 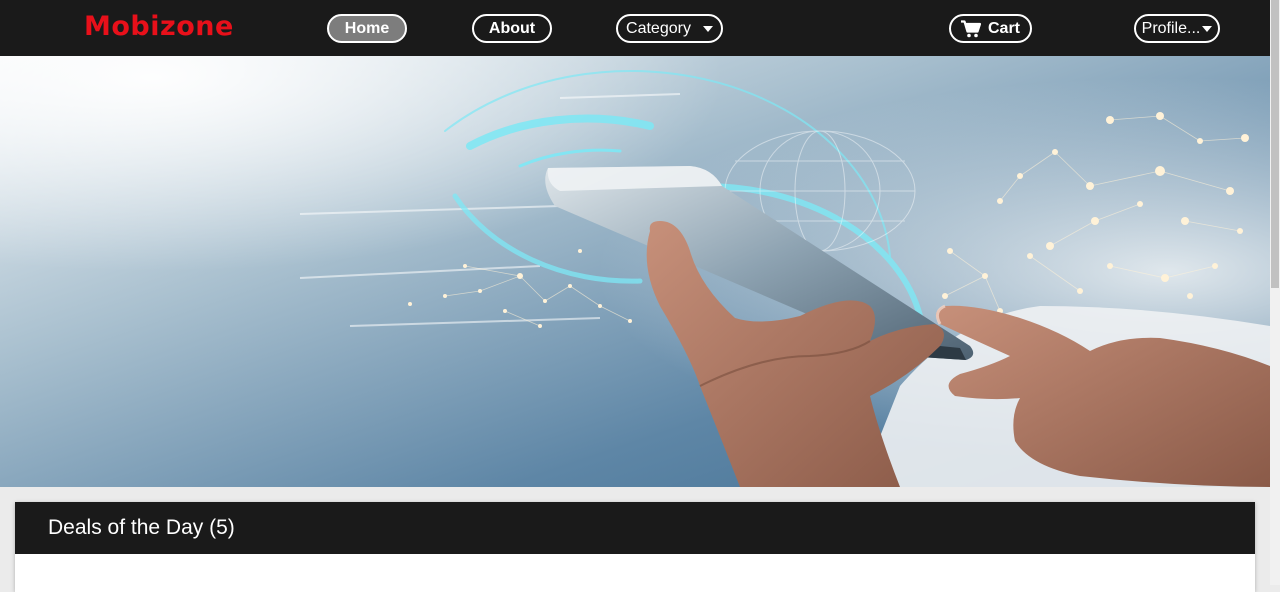 What do you see at coordinates (970, 28) in the screenshot?
I see `shopping-cart-icon` at bounding box center [970, 28].